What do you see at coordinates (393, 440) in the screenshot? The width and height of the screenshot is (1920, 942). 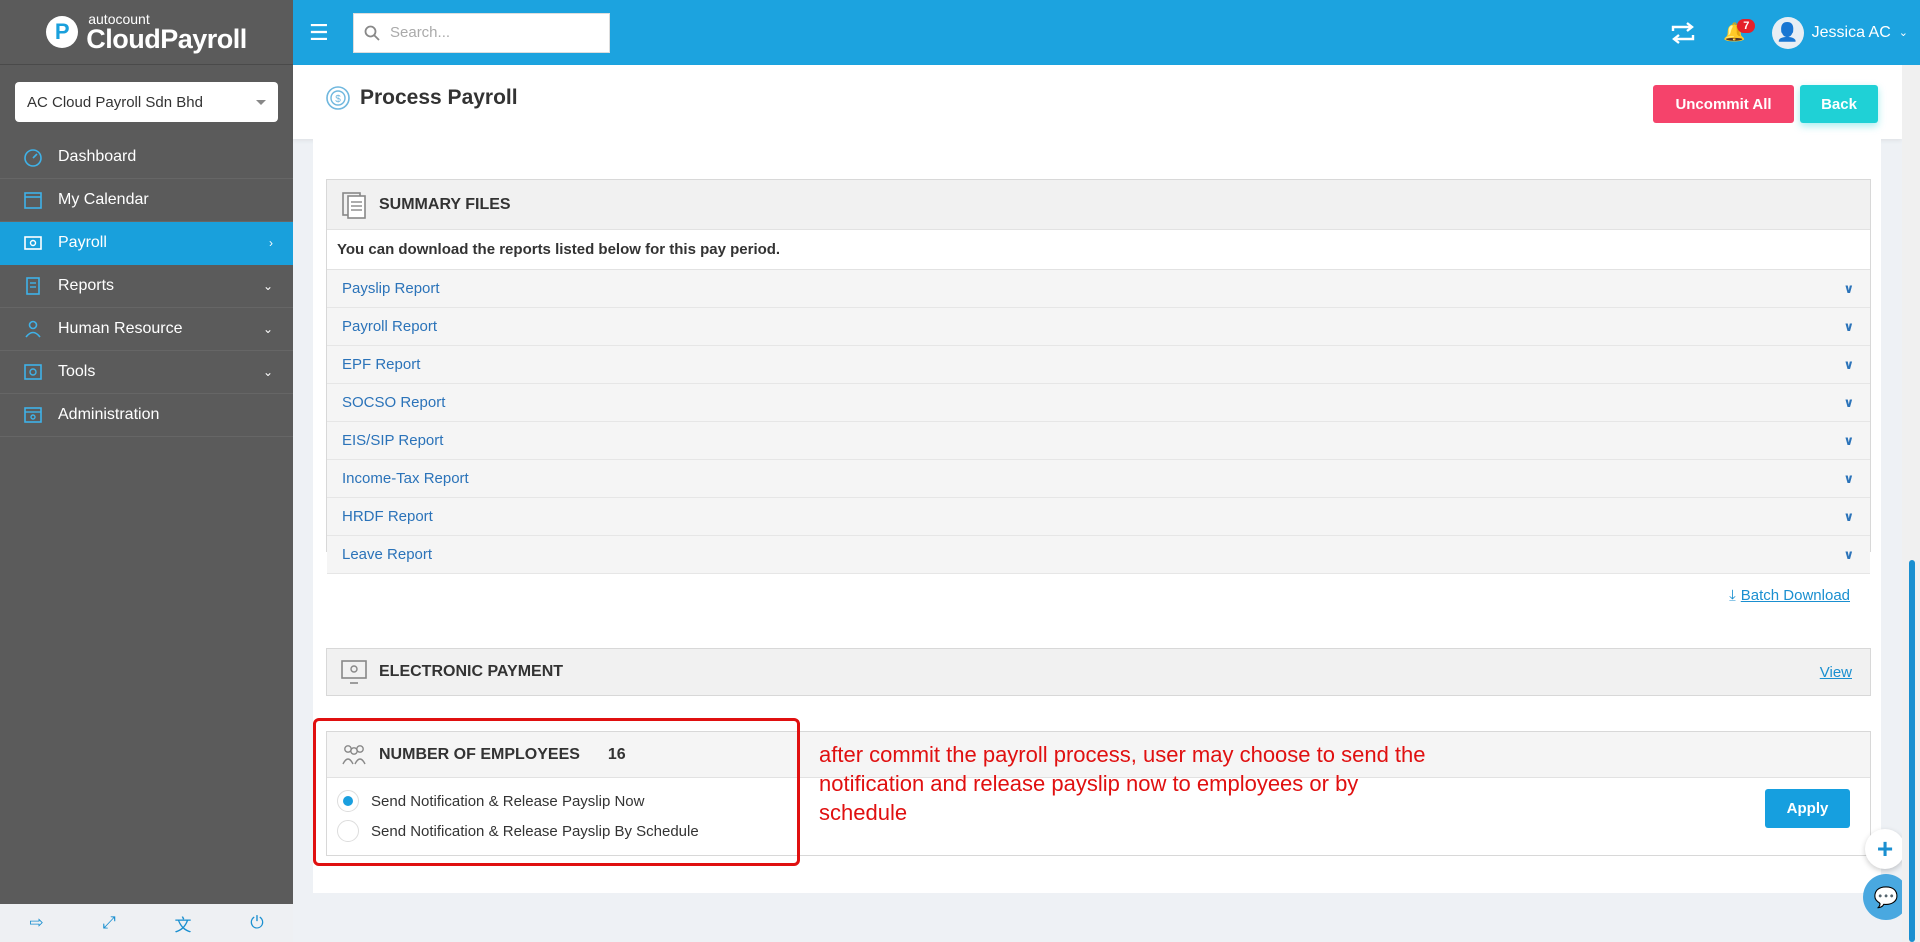 I see `report-label: EIS/SIP Report` at bounding box center [393, 440].